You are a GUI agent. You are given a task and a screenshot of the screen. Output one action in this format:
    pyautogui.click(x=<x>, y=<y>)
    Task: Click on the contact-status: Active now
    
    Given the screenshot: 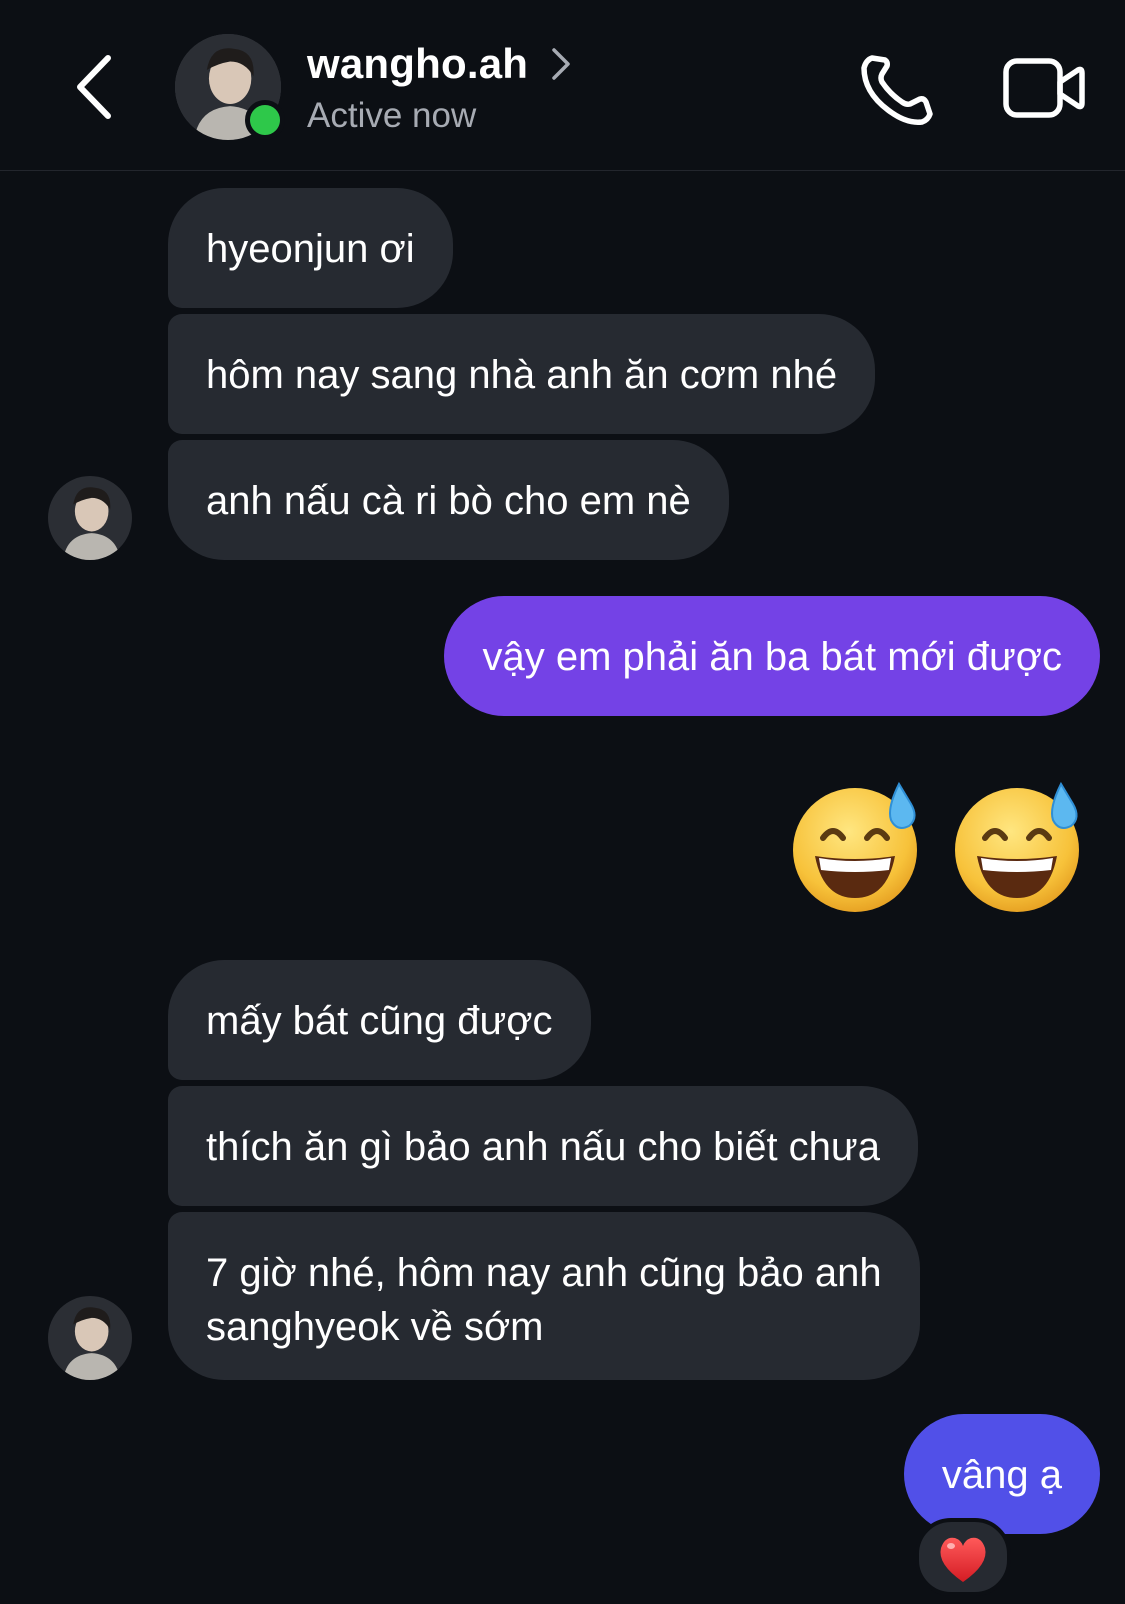 What is the action you would take?
    pyautogui.click(x=392, y=115)
    